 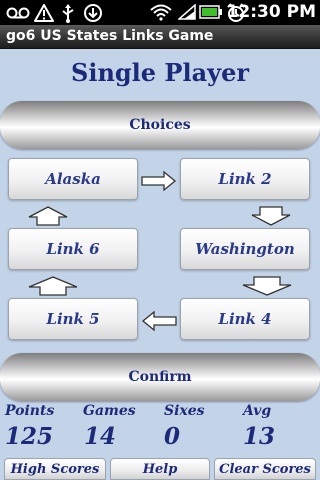 I want to click on warning-icon, so click(x=44, y=13).